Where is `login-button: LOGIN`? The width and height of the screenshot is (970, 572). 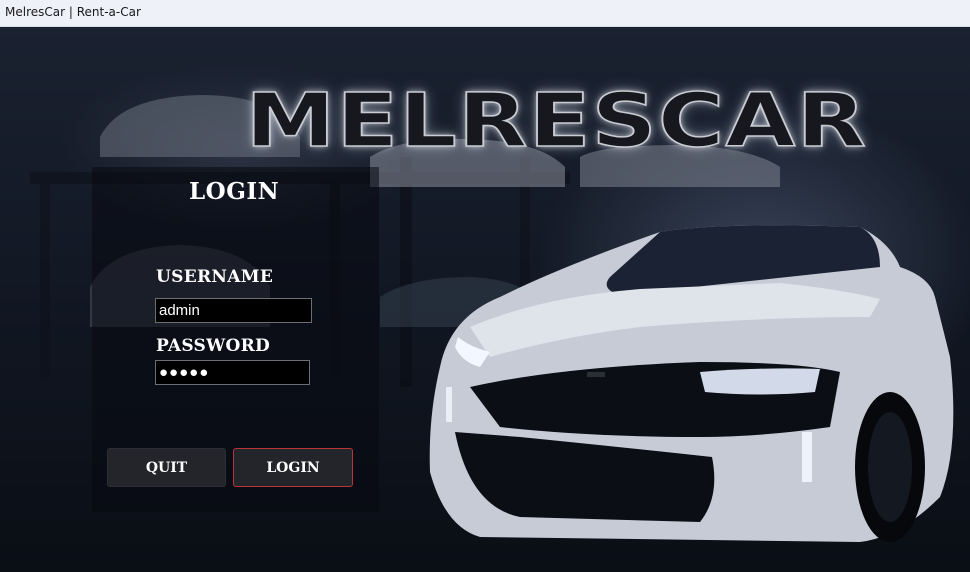
login-button: LOGIN is located at coordinates (293, 467).